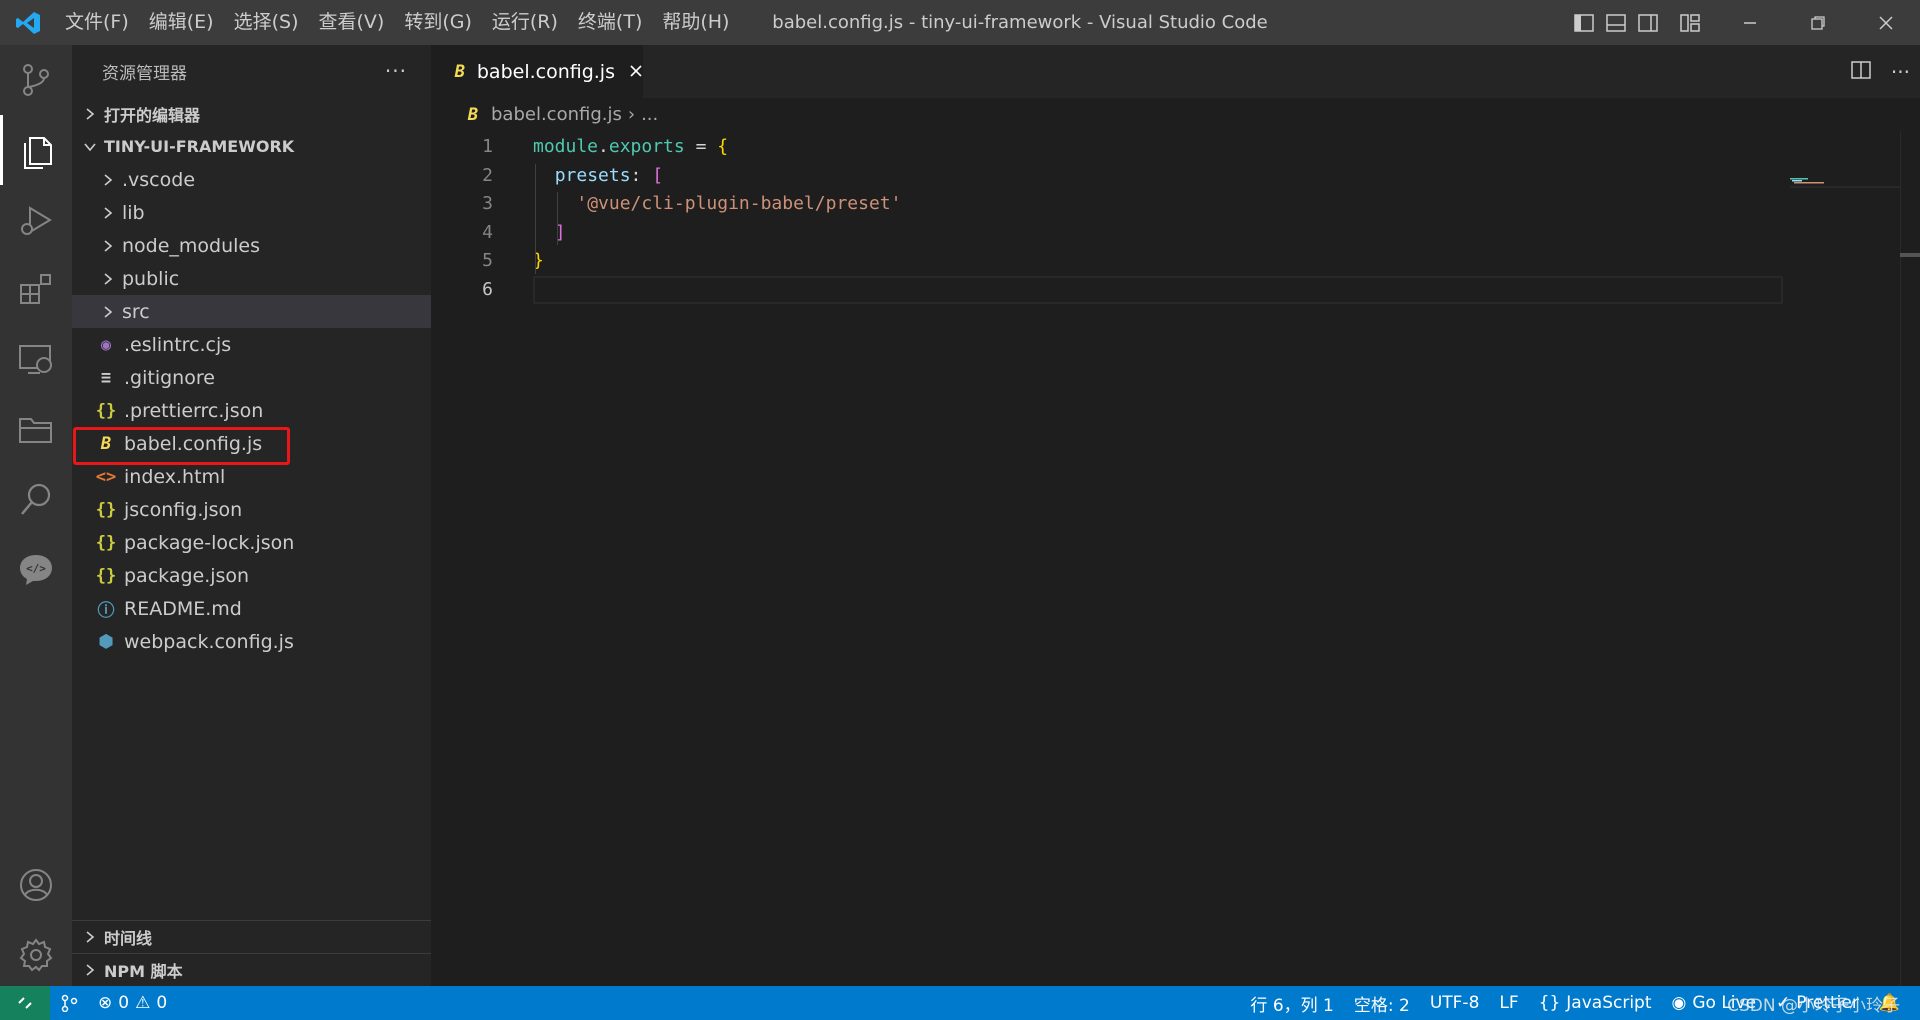  I want to click on indentation: 空格: 2, so click(1382, 1003).